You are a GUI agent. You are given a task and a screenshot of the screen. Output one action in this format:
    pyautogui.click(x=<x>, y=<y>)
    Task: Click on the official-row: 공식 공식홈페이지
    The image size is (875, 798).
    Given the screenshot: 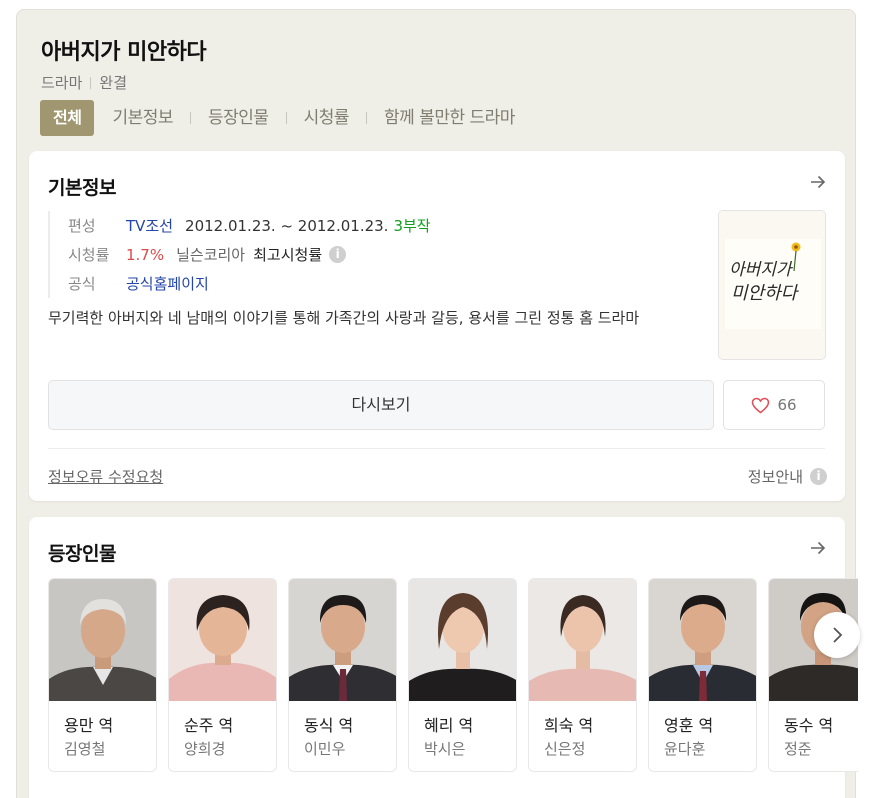 What is the action you would take?
    pyautogui.click(x=249, y=283)
    